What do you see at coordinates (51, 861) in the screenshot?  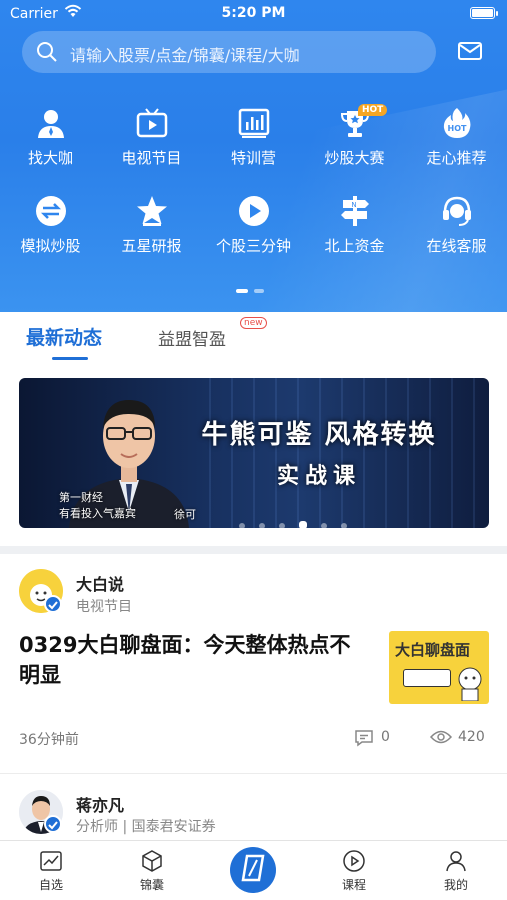 I see `trend-chart-icon` at bounding box center [51, 861].